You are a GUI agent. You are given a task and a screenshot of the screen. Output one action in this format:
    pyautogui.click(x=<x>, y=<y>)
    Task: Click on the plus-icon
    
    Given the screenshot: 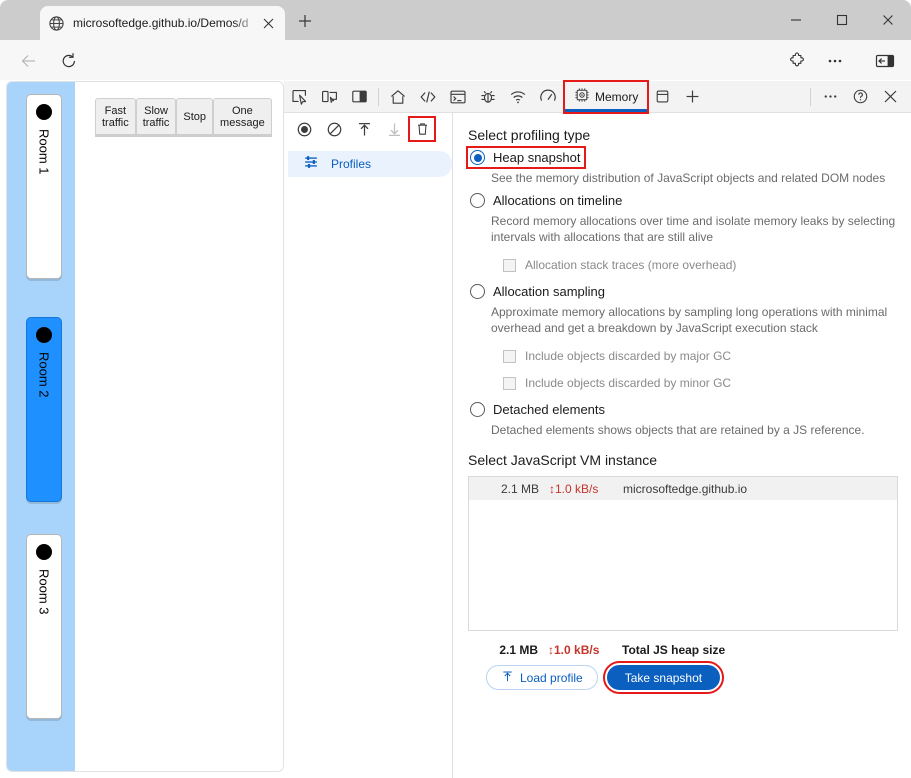 What is the action you would take?
    pyautogui.click(x=305, y=23)
    